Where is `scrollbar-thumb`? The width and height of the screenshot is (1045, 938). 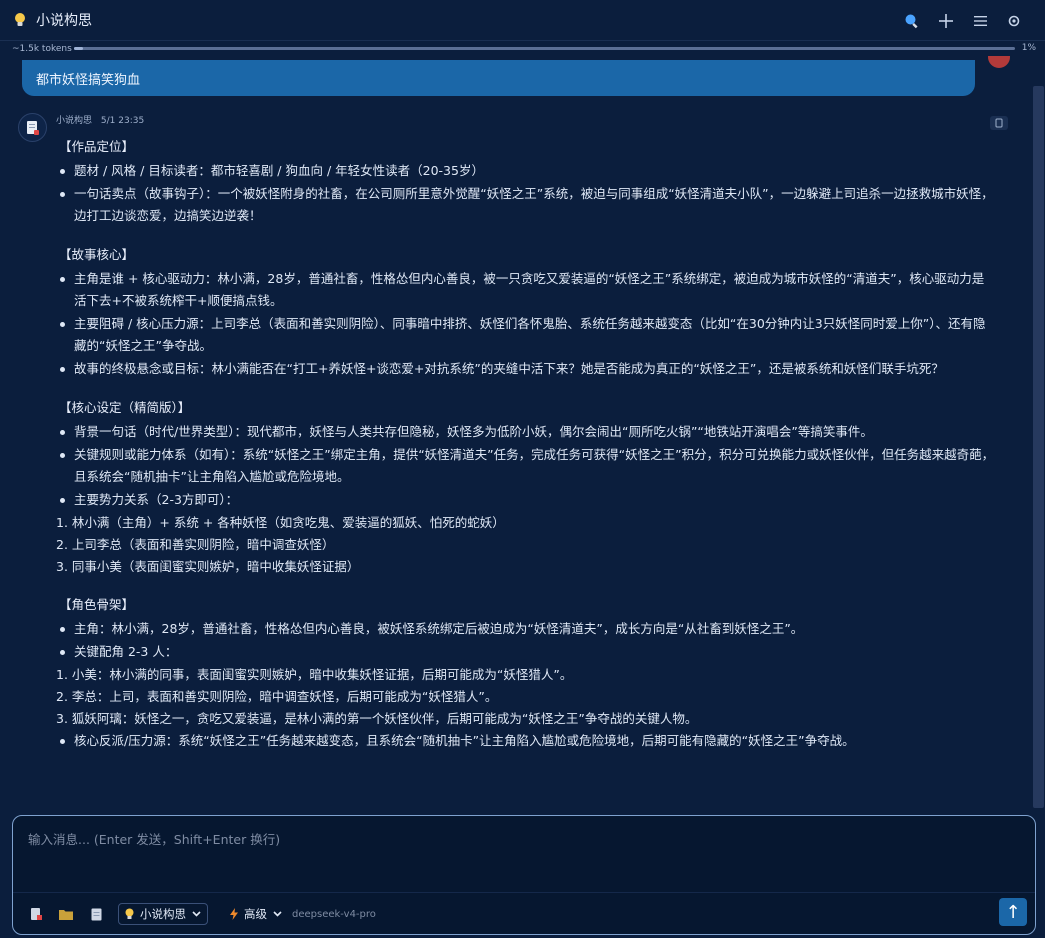 scrollbar-thumb is located at coordinates (1038, 447).